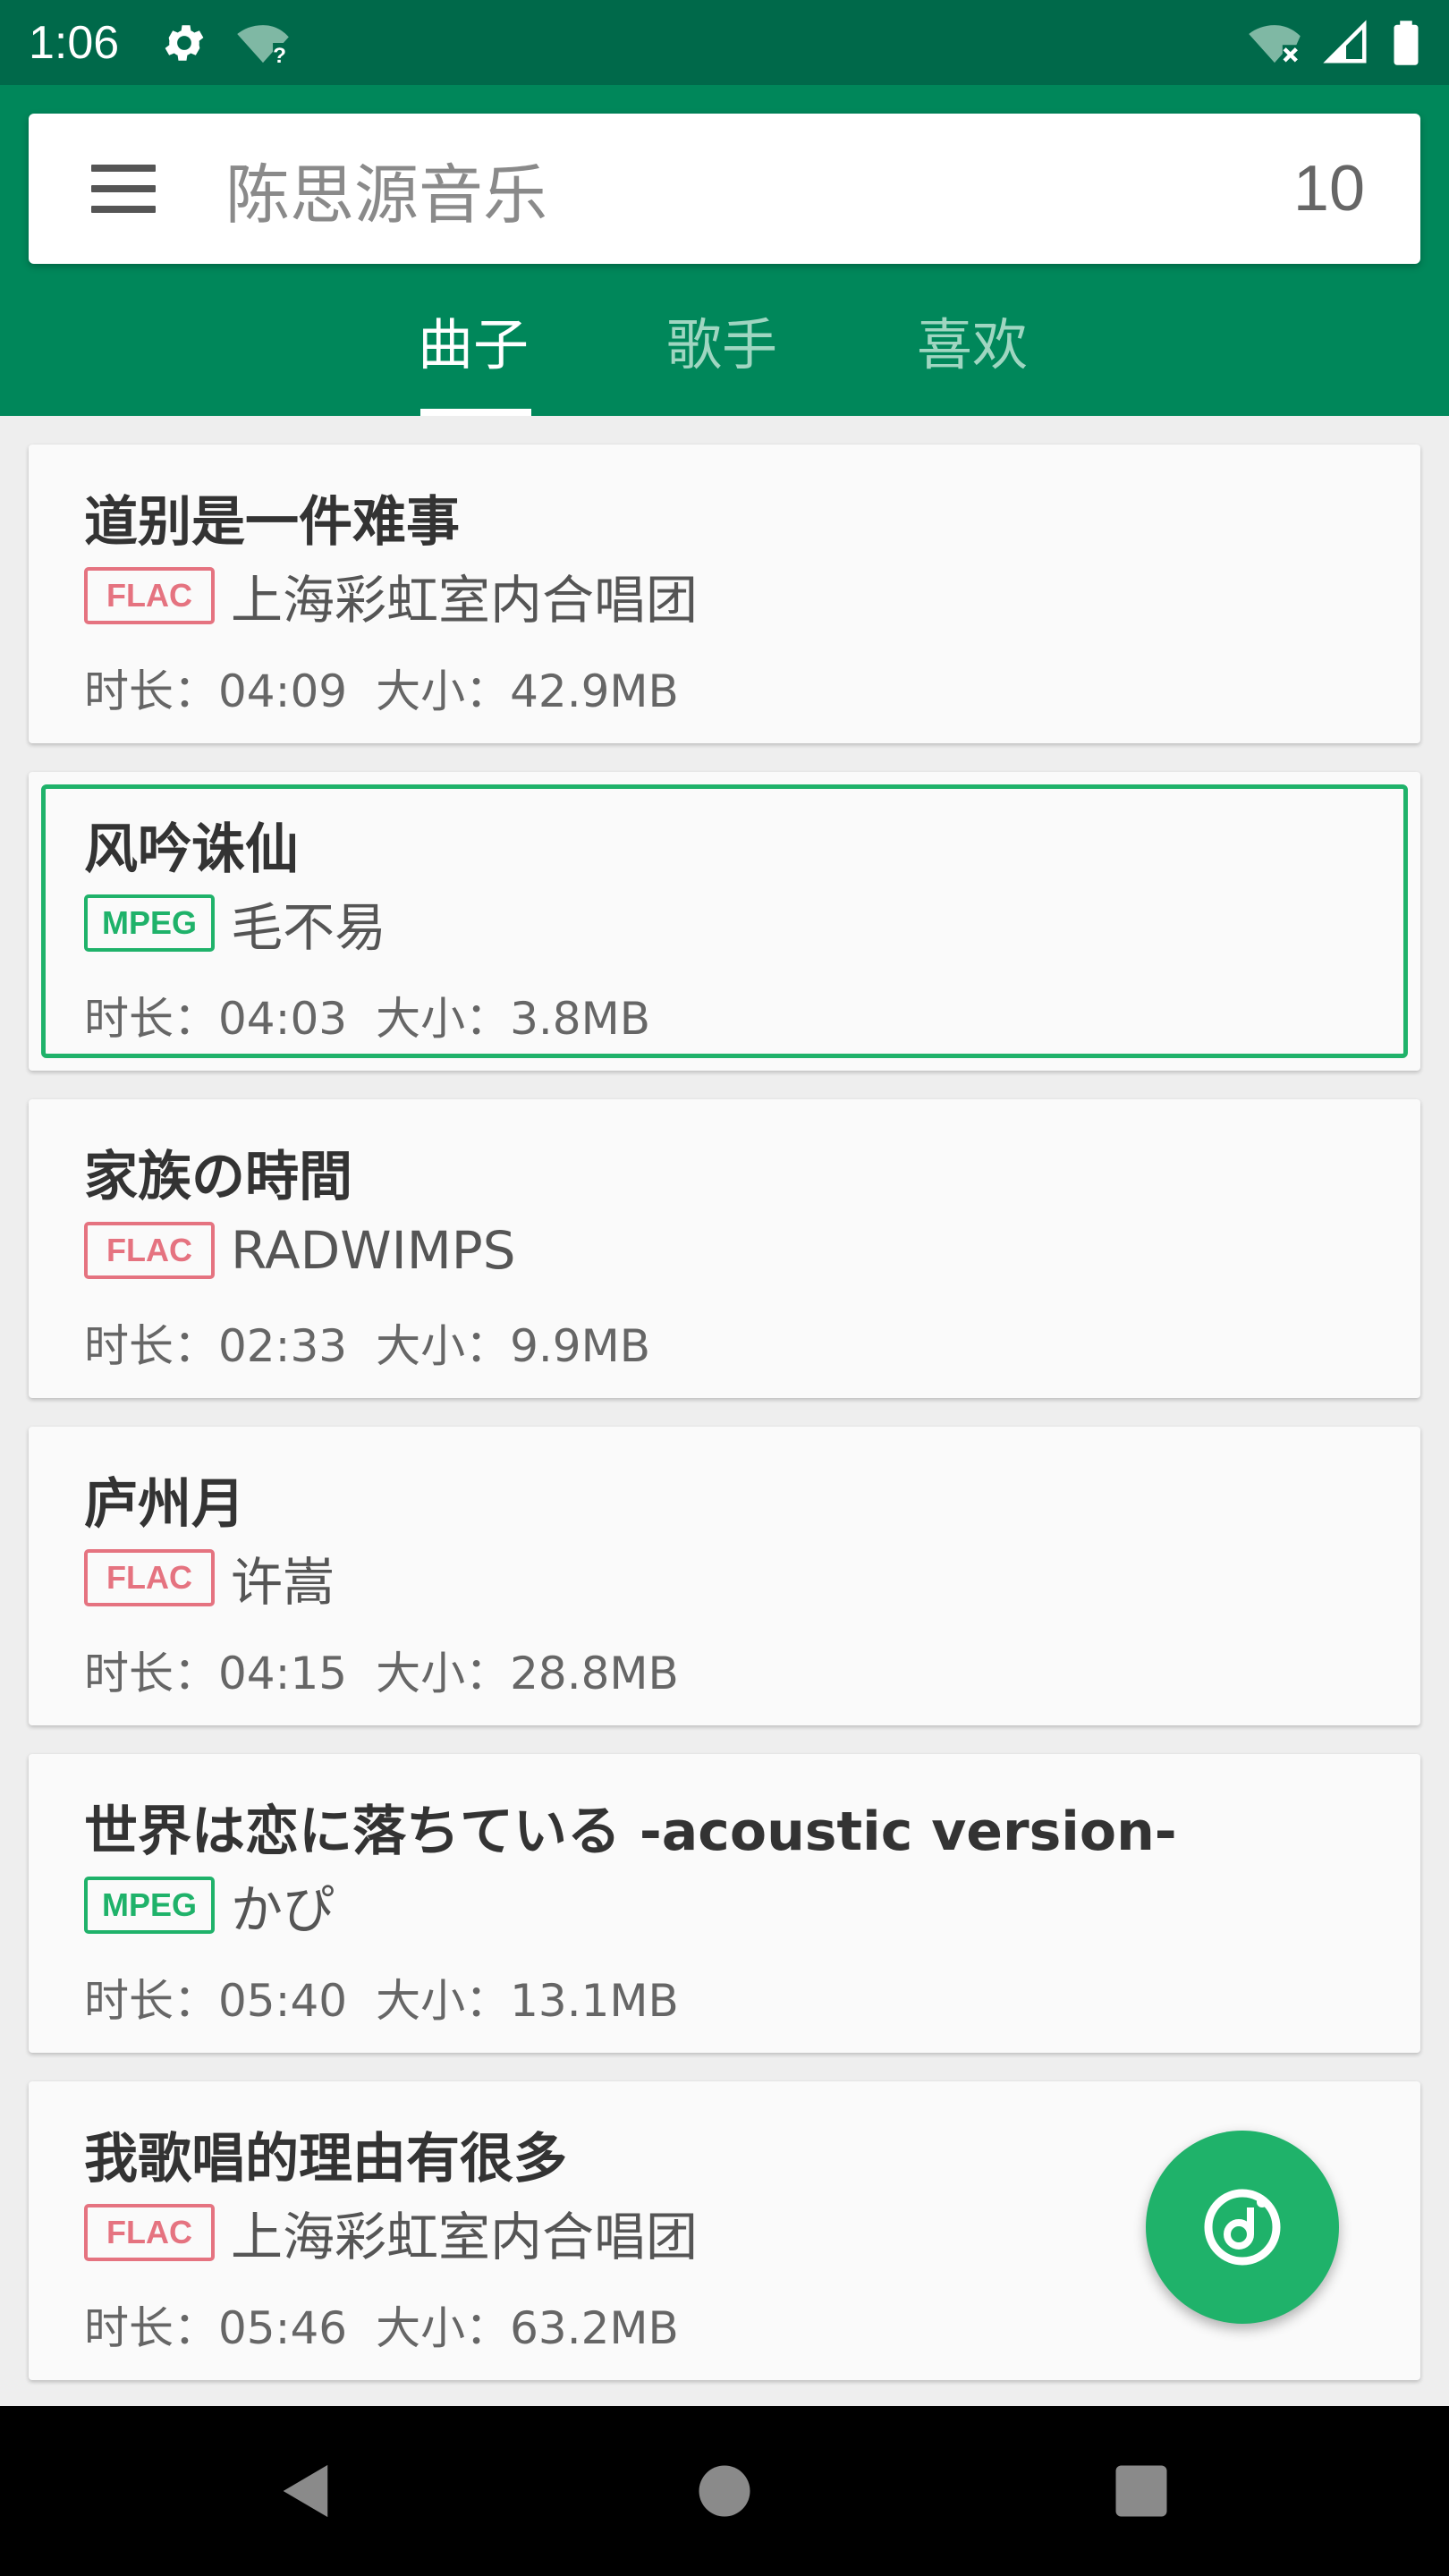 The image size is (1449, 2576). What do you see at coordinates (513, 1346) in the screenshot?
I see `song-size: 大小：9.9MB` at bounding box center [513, 1346].